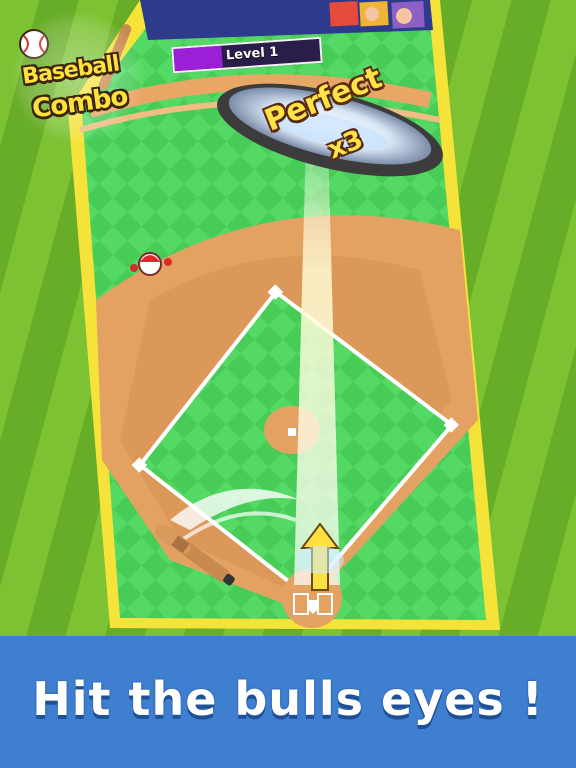 The width and height of the screenshot is (576, 768). Describe the element at coordinates (288, 699) in the screenshot. I see `caption-text: Hit the bulls eyes !` at that location.